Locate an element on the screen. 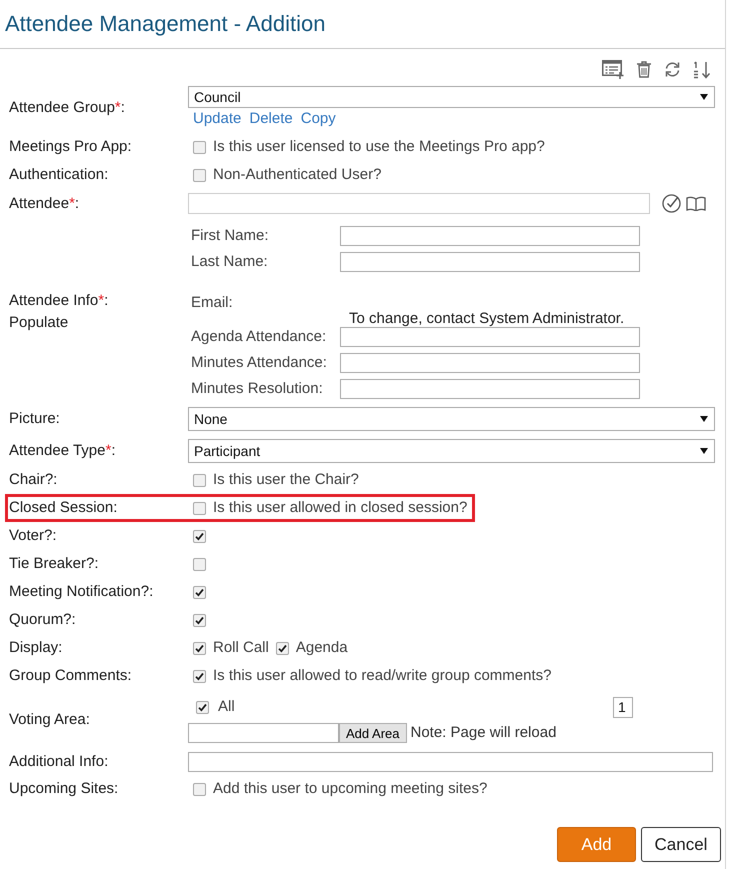 This screenshot has width=729, height=869. field-label: Agenda Attendance: is located at coordinates (259, 336).